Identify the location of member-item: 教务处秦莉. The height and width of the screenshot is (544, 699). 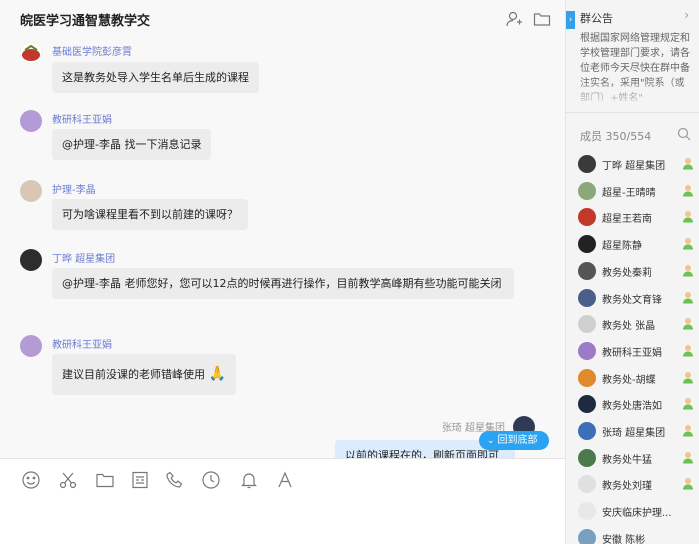
(636, 271).